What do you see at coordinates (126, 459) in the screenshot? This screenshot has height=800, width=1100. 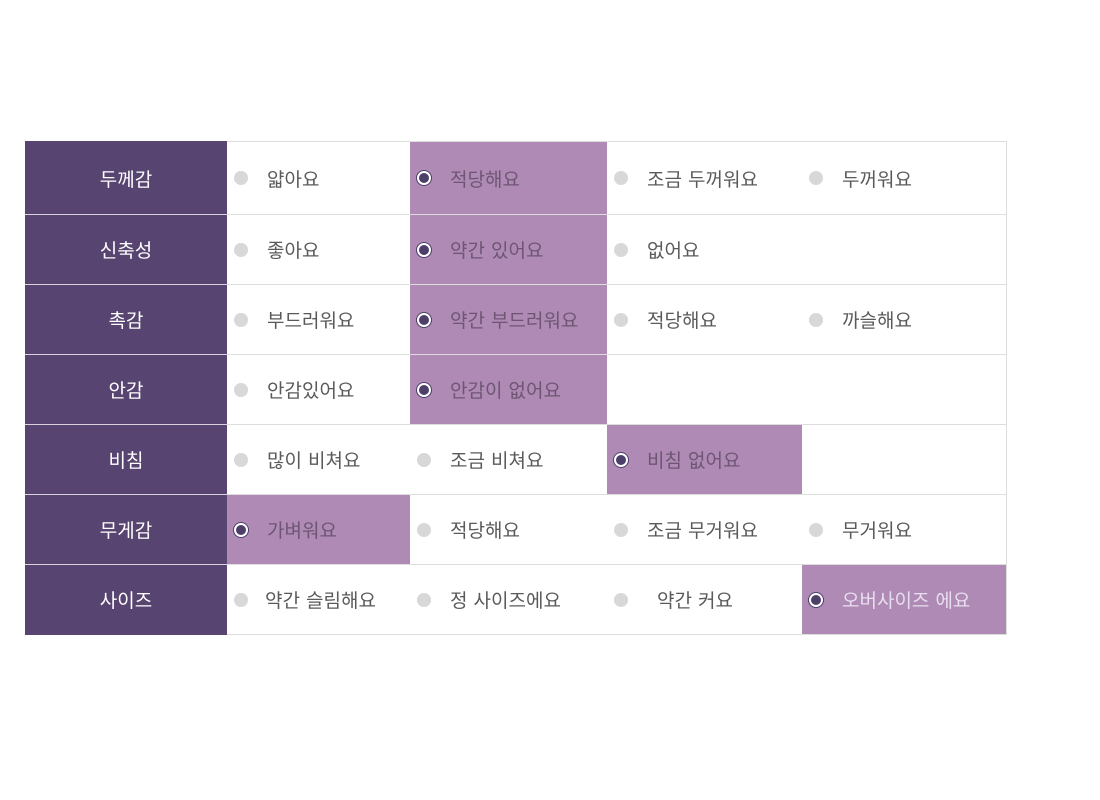 I see `row-header: 비침` at bounding box center [126, 459].